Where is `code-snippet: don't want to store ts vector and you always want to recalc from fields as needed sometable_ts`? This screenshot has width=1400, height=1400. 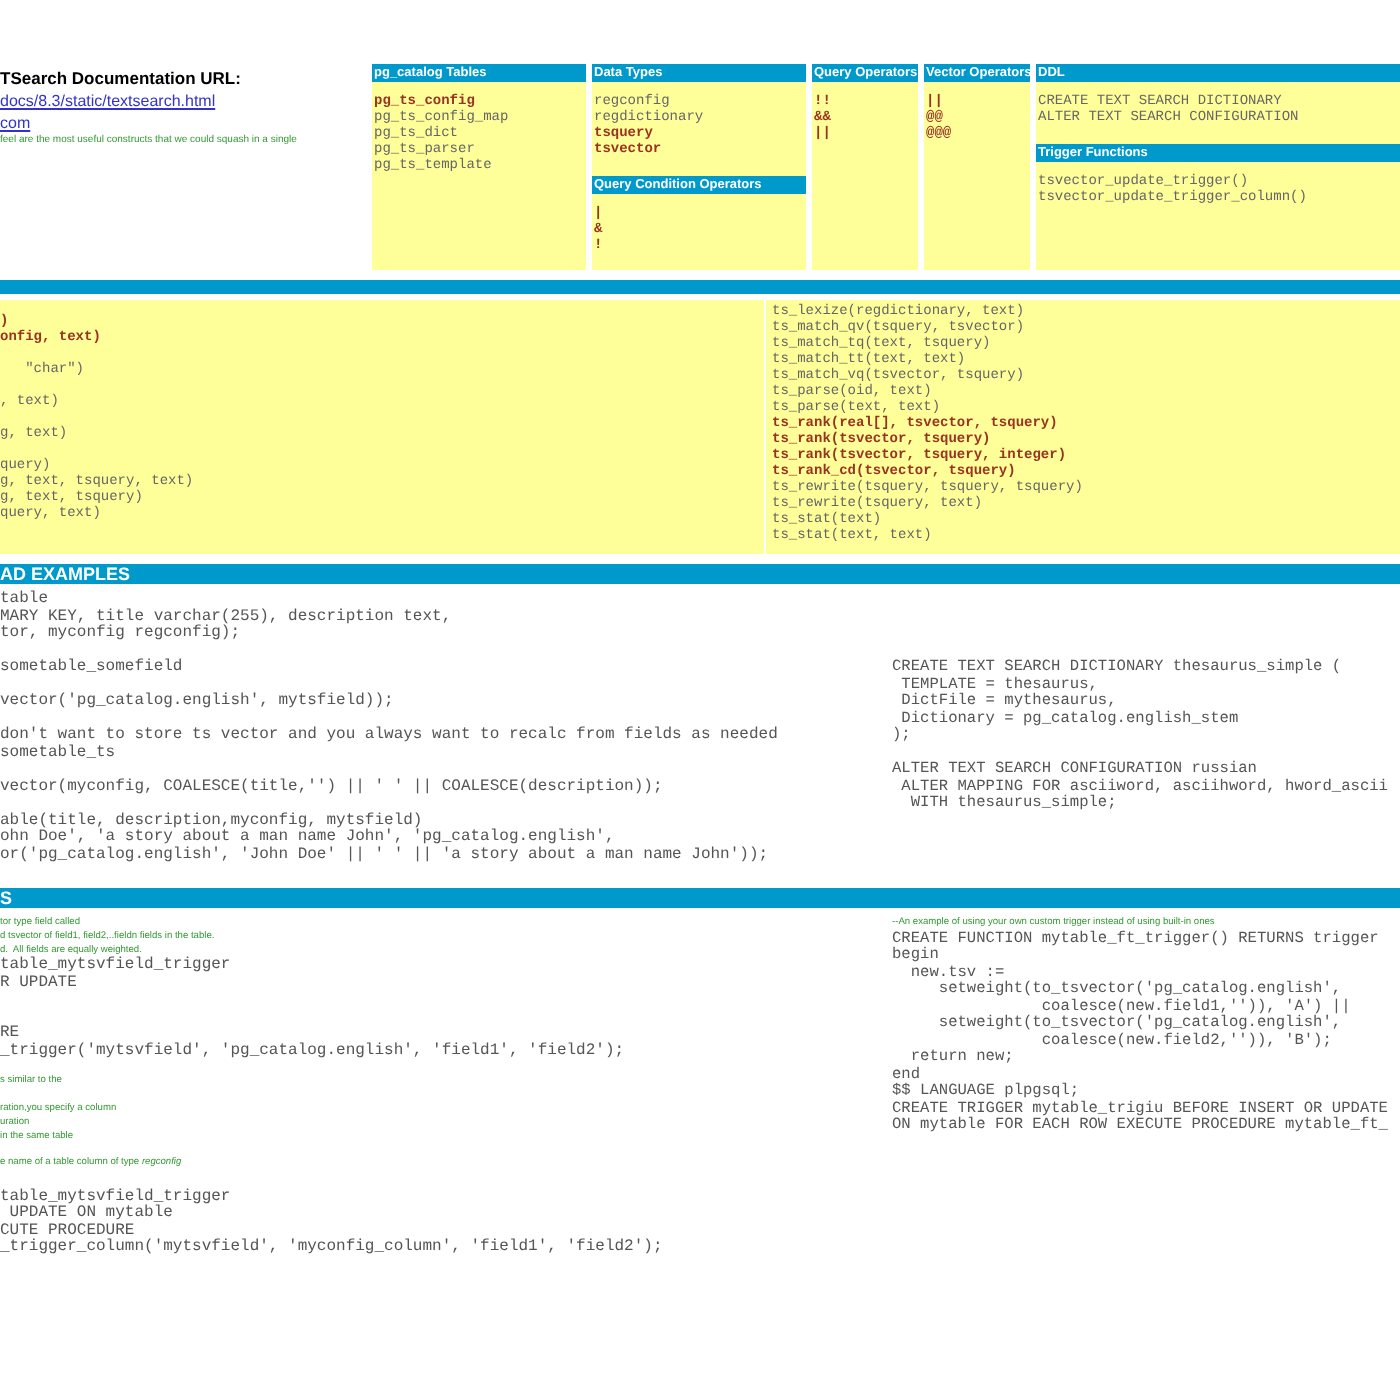 code-snippet: don't want to store ts vector and you always want to recalc from fields as needed sometable_ts is located at coordinates (390, 745).